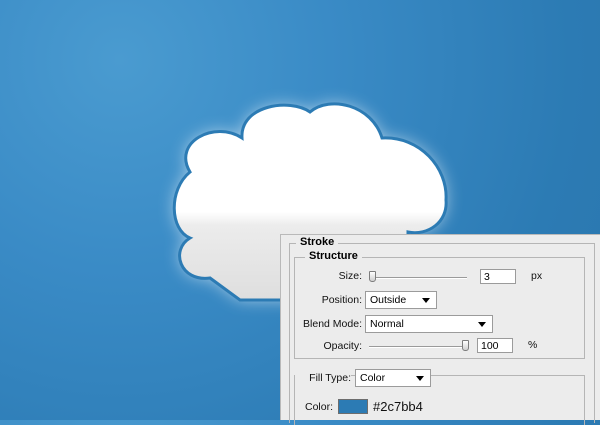 This screenshot has height=425, width=600. I want to click on blend-mode-select: Normal, so click(429, 324).